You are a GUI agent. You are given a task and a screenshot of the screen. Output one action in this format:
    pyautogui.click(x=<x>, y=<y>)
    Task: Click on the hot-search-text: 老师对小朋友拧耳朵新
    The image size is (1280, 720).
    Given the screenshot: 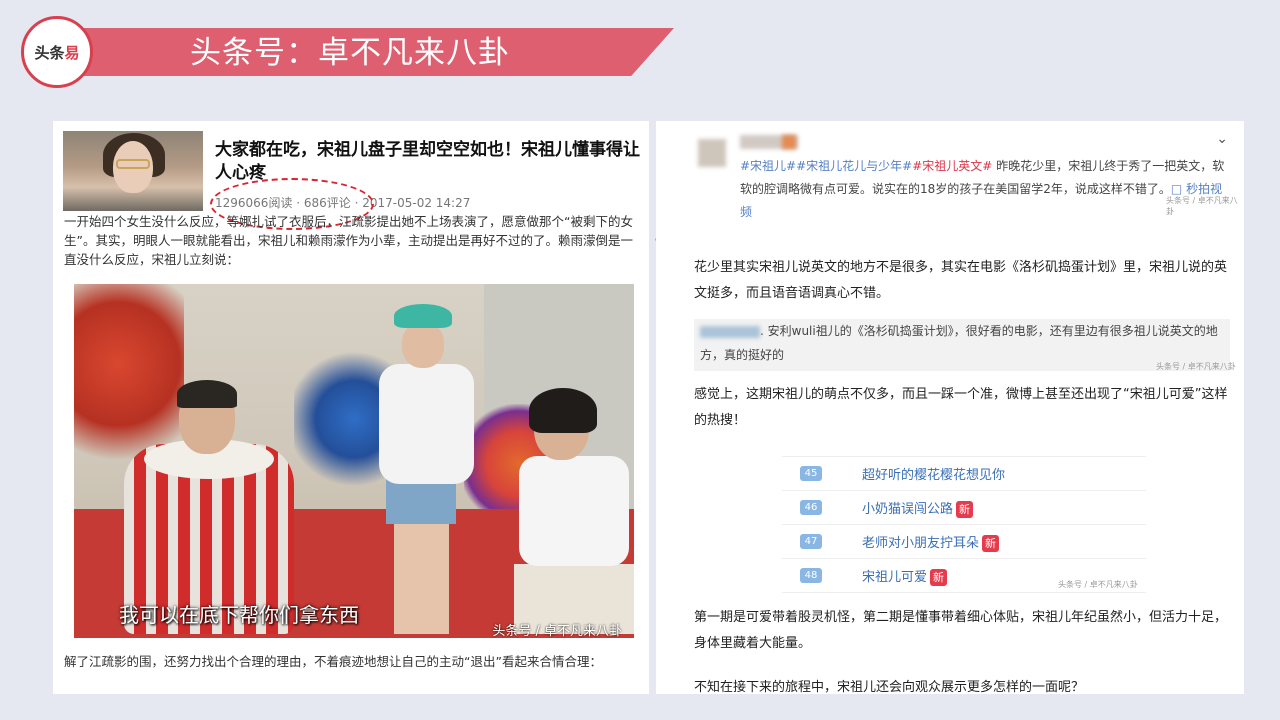 What is the action you would take?
    pyautogui.click(x=931, y=542)
    